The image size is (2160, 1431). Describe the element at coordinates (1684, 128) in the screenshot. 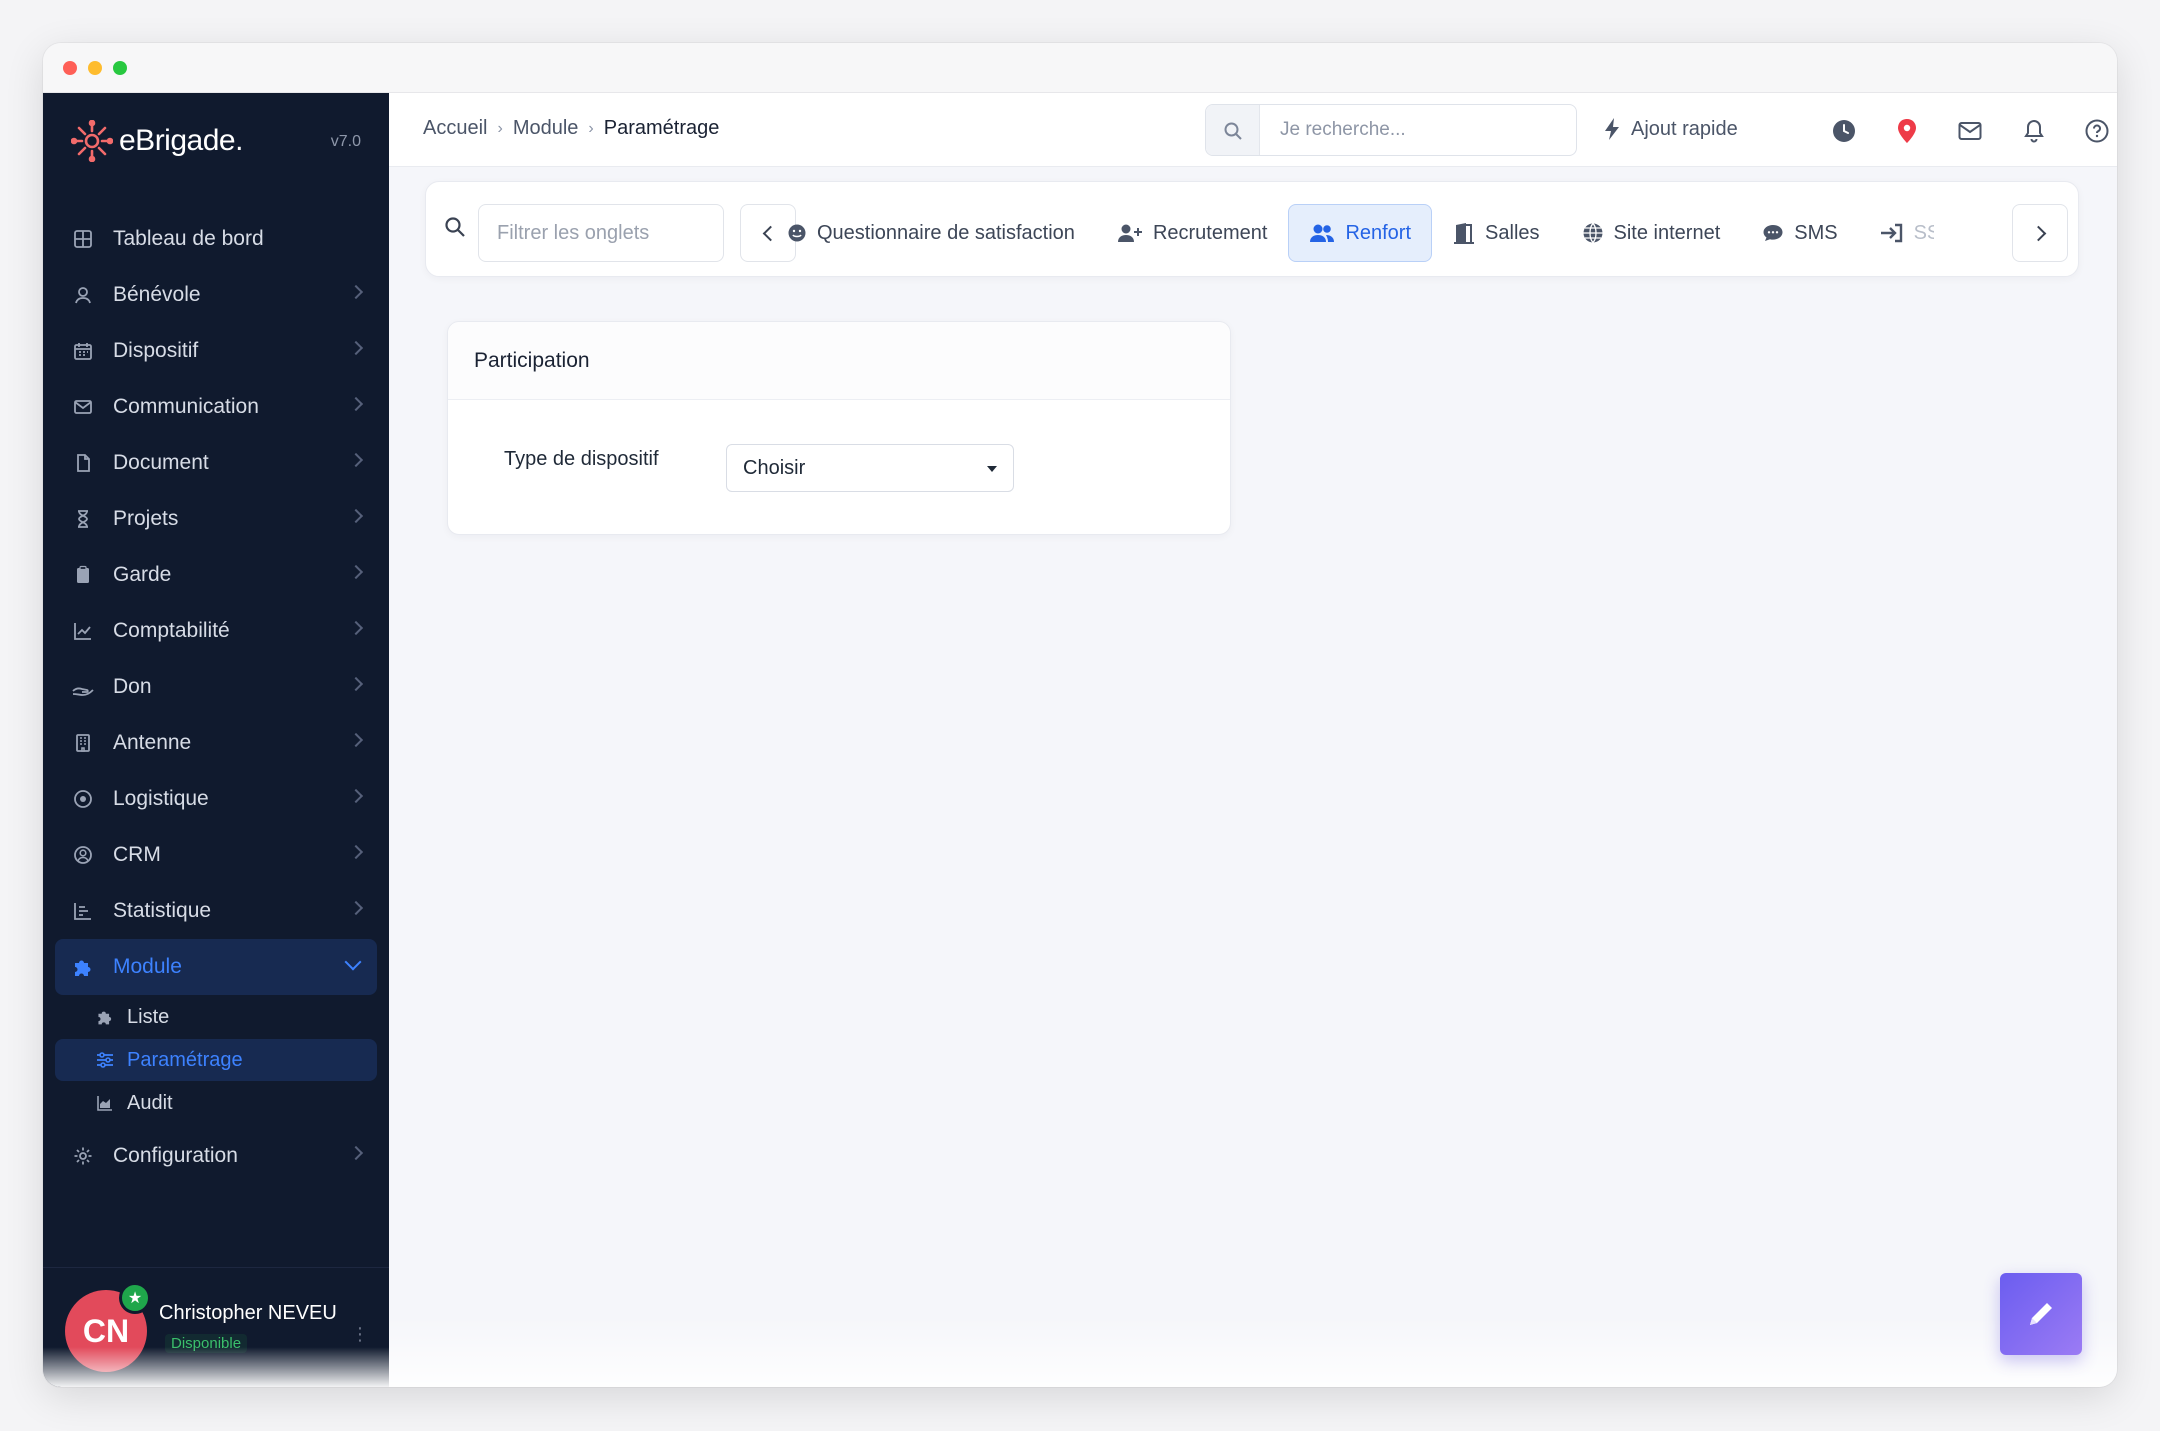

I see `quick-add-label: Ajout rapide` at that location.